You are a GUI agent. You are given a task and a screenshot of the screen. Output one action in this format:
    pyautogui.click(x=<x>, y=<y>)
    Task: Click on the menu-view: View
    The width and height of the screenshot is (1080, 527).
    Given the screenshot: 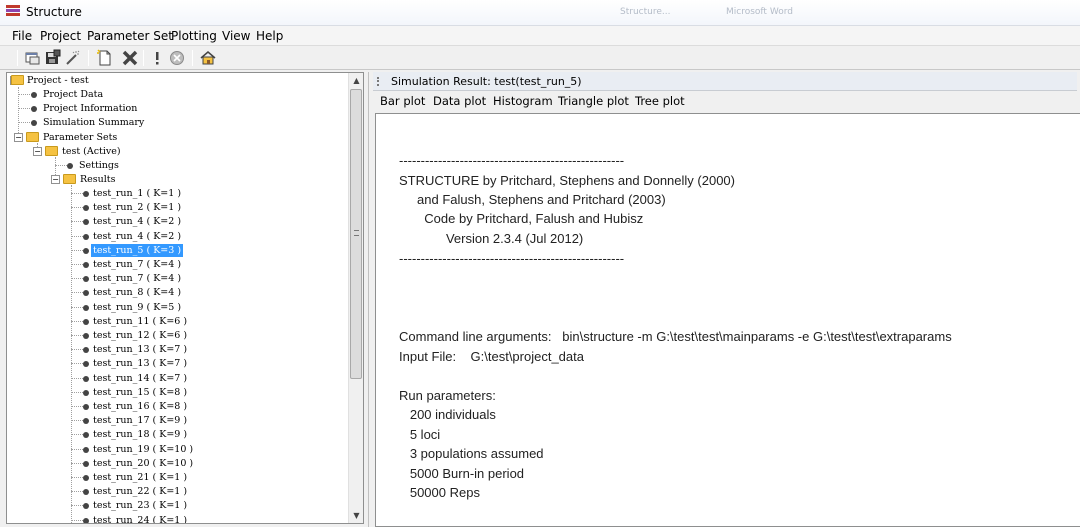 What is the action you would take?
    pyautogui.click(x=236, y=36)
    